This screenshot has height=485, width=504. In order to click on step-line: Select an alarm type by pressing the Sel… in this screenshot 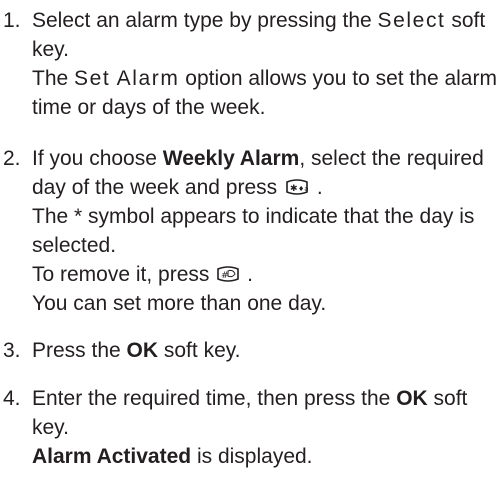, I will do `click(267, 20)`.